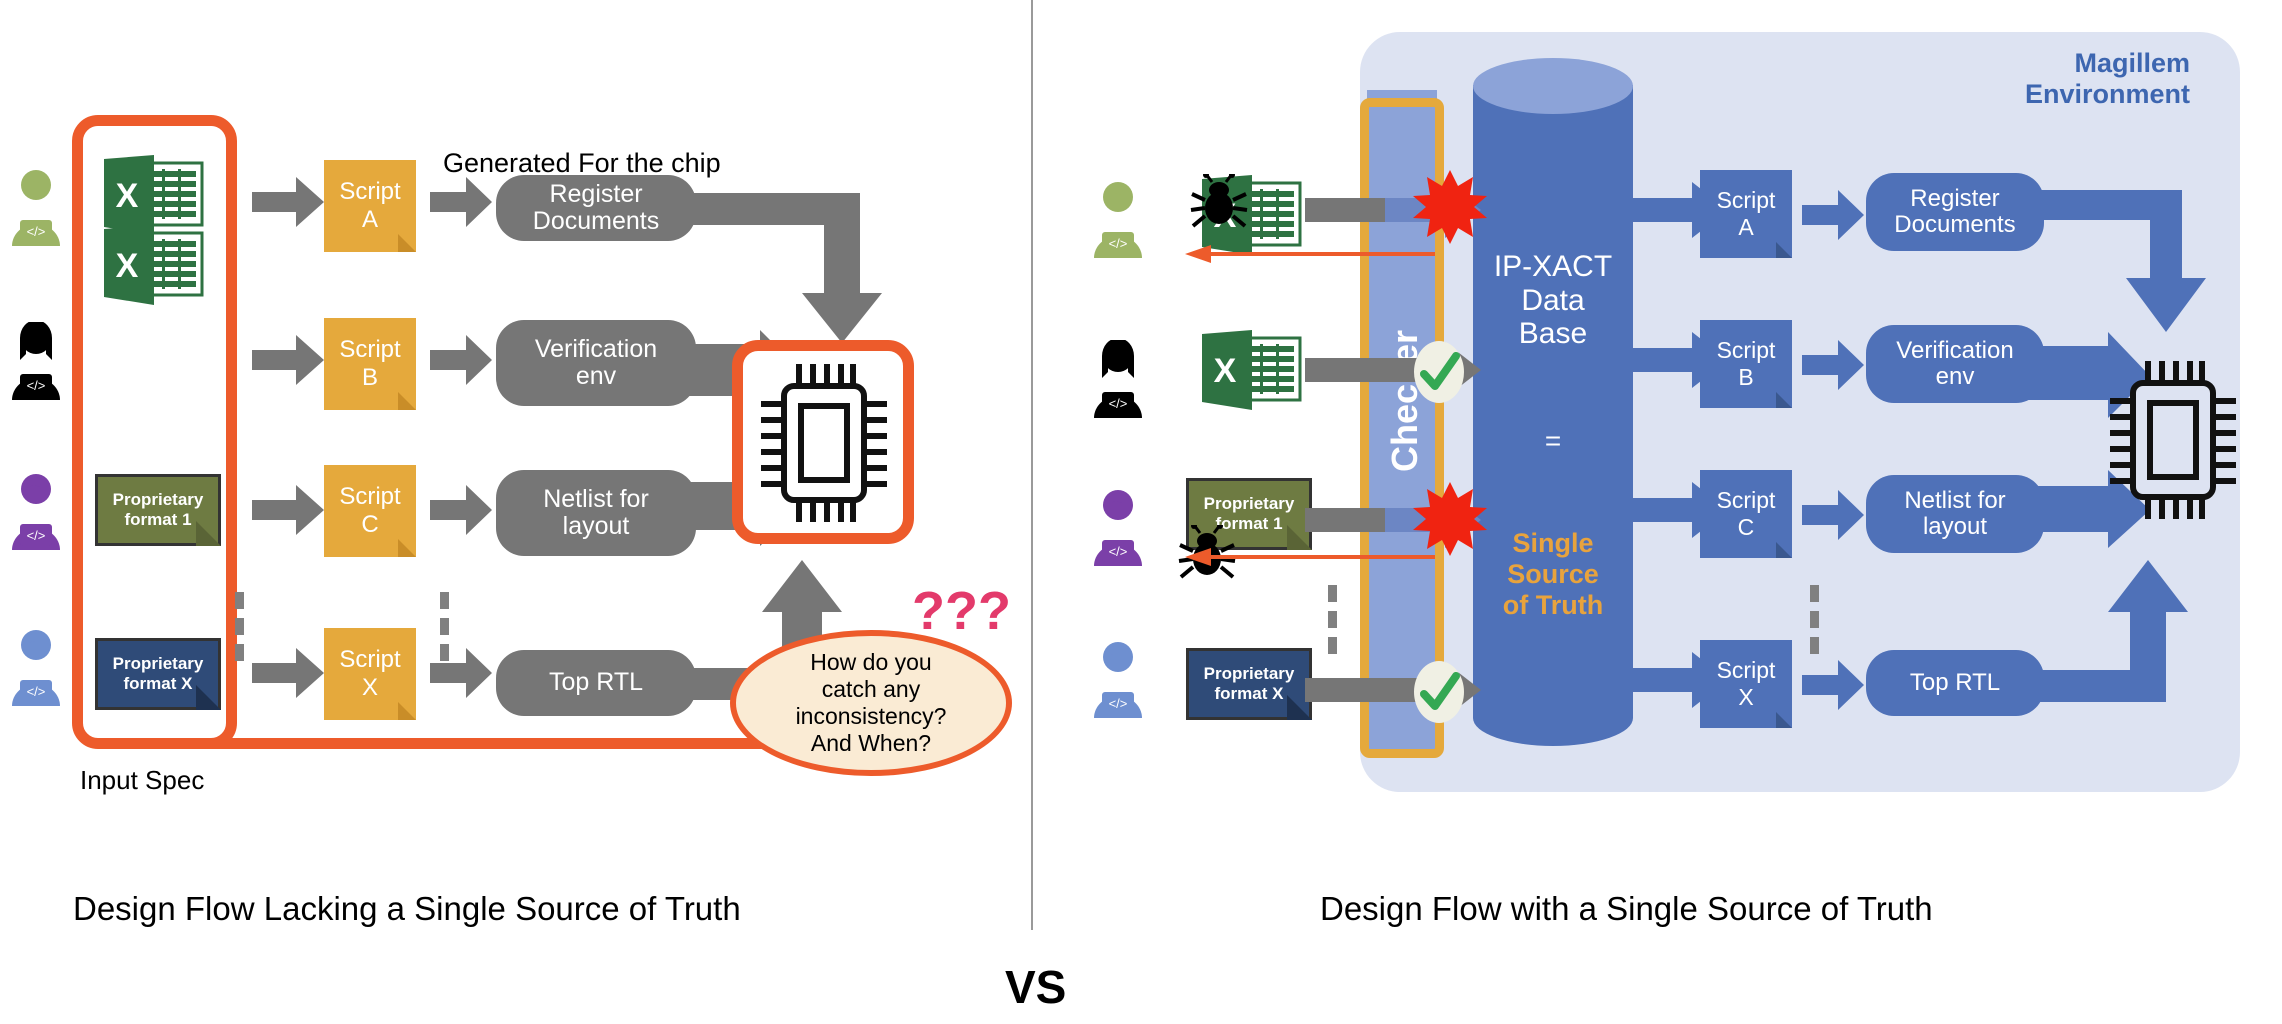  I want to click on flow-arrow-r3b, so click(1833, 515).